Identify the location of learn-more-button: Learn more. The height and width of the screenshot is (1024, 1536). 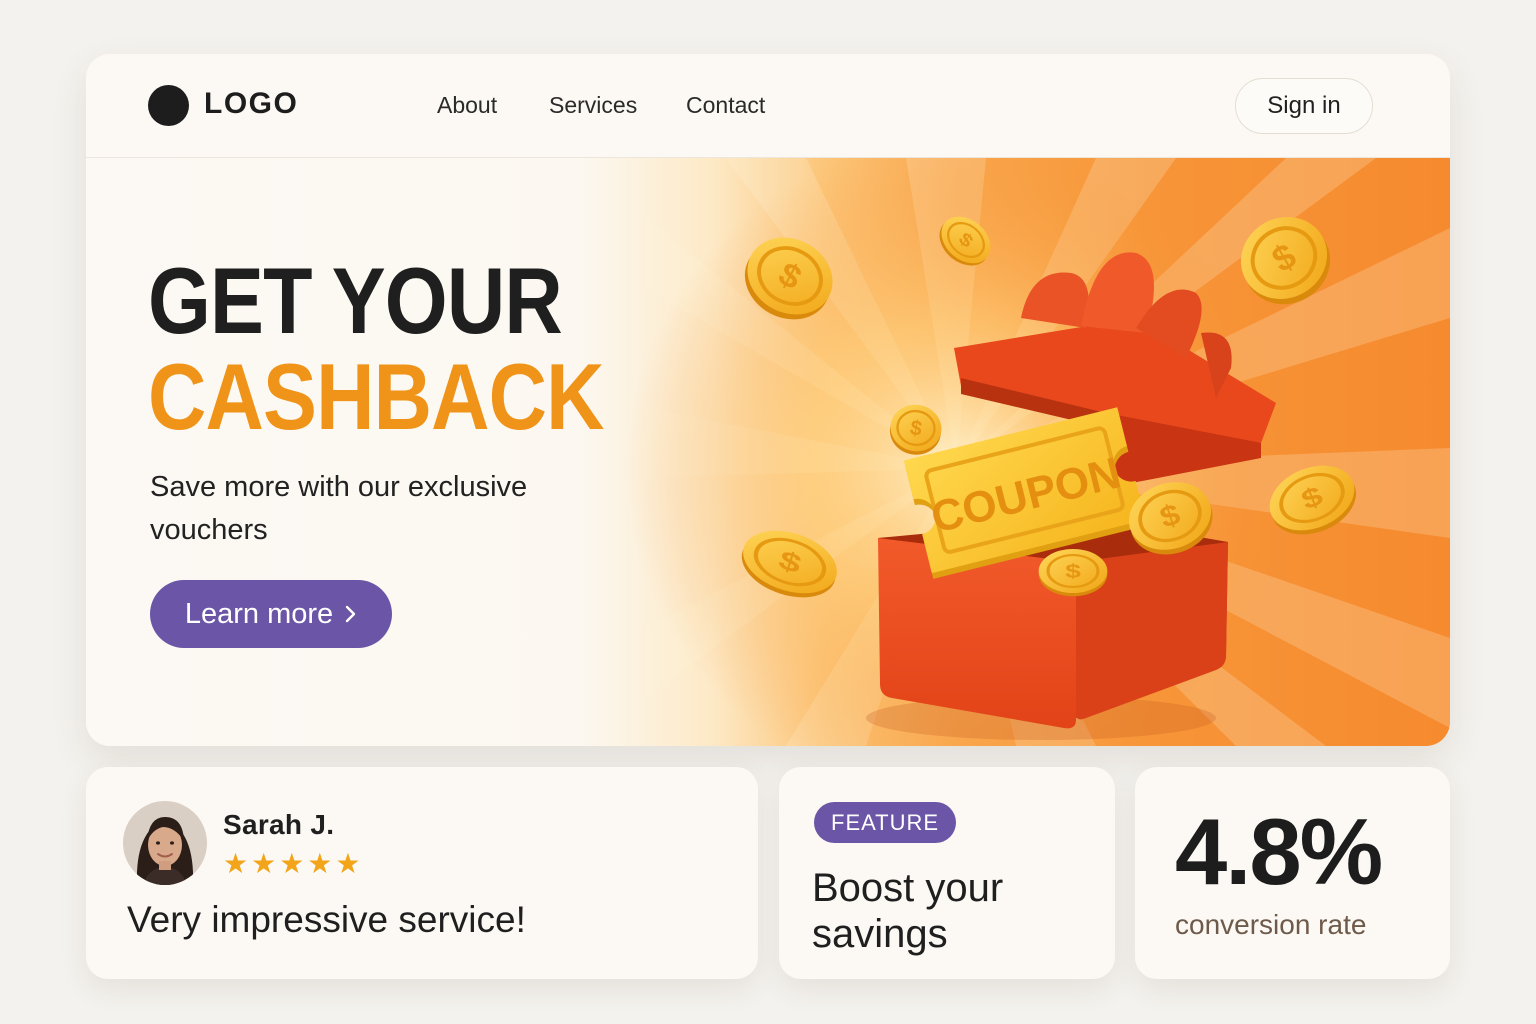
(271, 614).